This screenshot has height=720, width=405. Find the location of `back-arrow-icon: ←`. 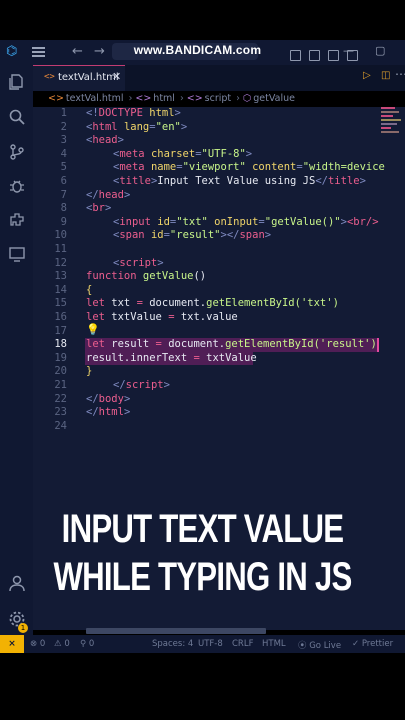

back-arrow-icon: ← is located at coordinates (77, 51).